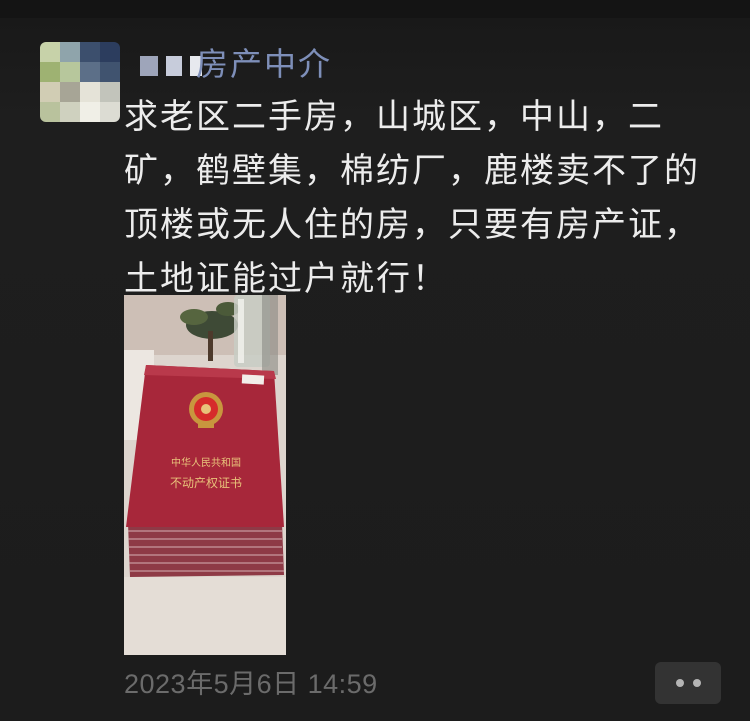  I want to click on certificate-stack-edges, so click(206, 550).